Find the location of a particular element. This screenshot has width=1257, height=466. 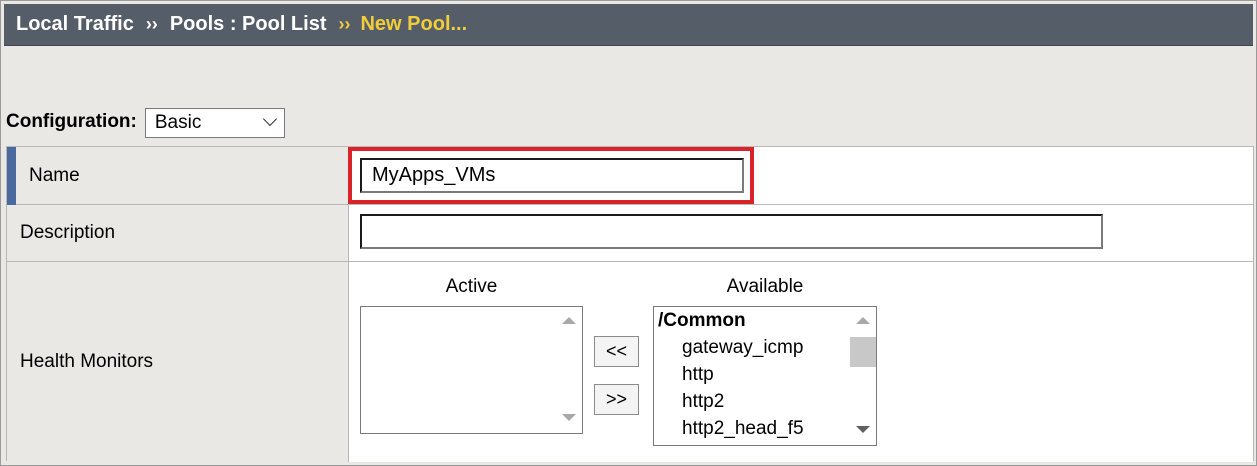

description-value-cell is located at coordinates (801, 233).